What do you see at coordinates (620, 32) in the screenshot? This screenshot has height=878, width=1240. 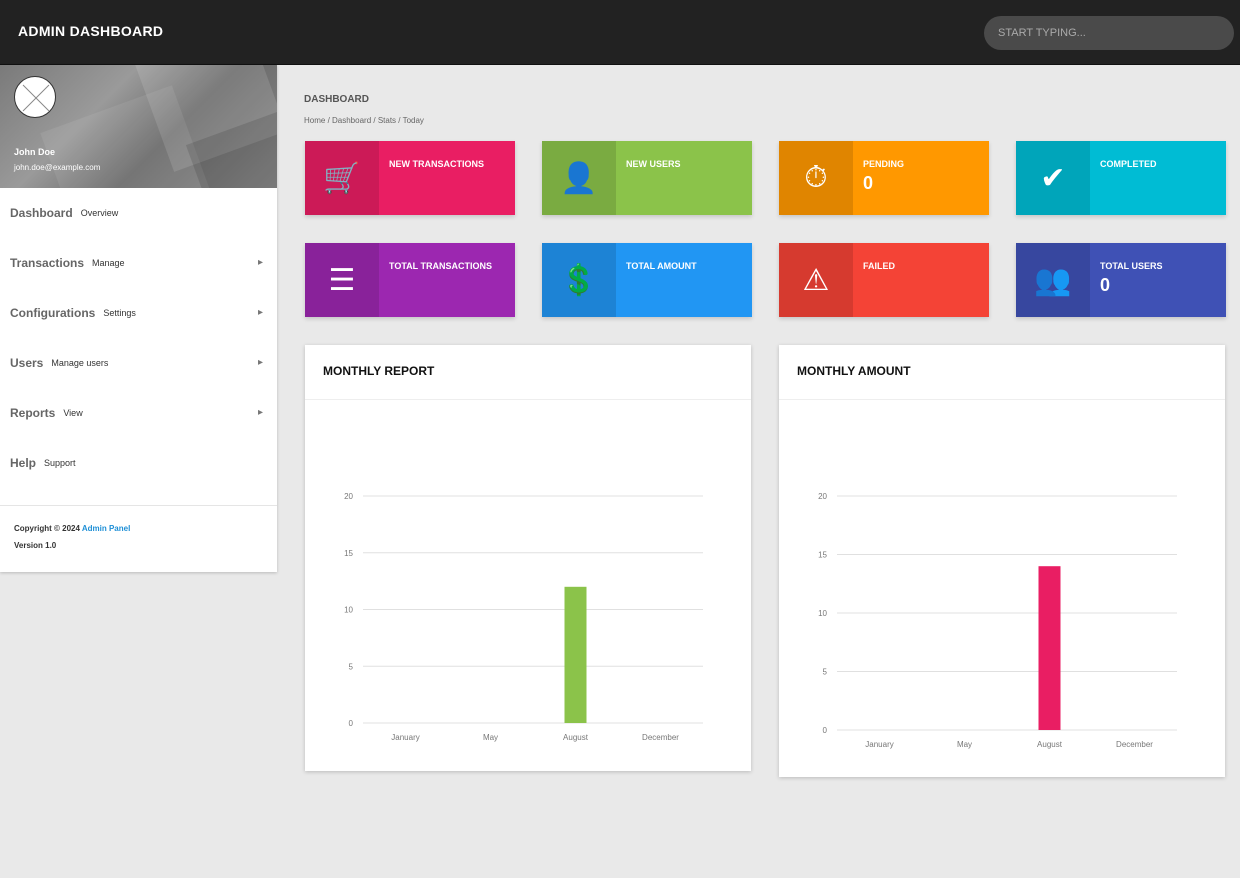 I see `top-navbar: ADMIN DASHBOARD` at bounding box center [620, 32].